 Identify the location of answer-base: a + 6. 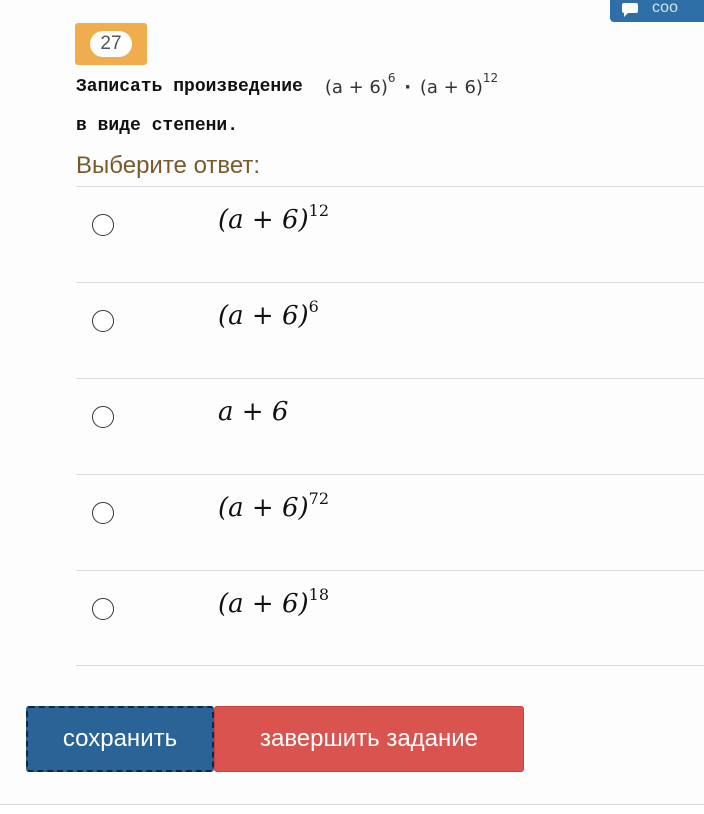
(253, 412).